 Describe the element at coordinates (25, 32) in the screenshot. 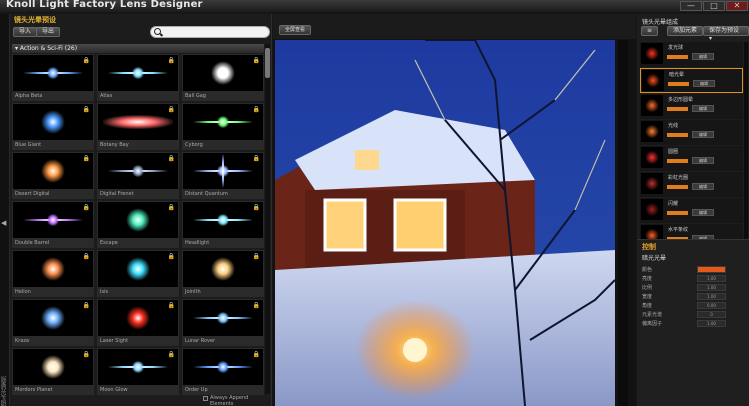

I see `import-button: 导入` at that location.